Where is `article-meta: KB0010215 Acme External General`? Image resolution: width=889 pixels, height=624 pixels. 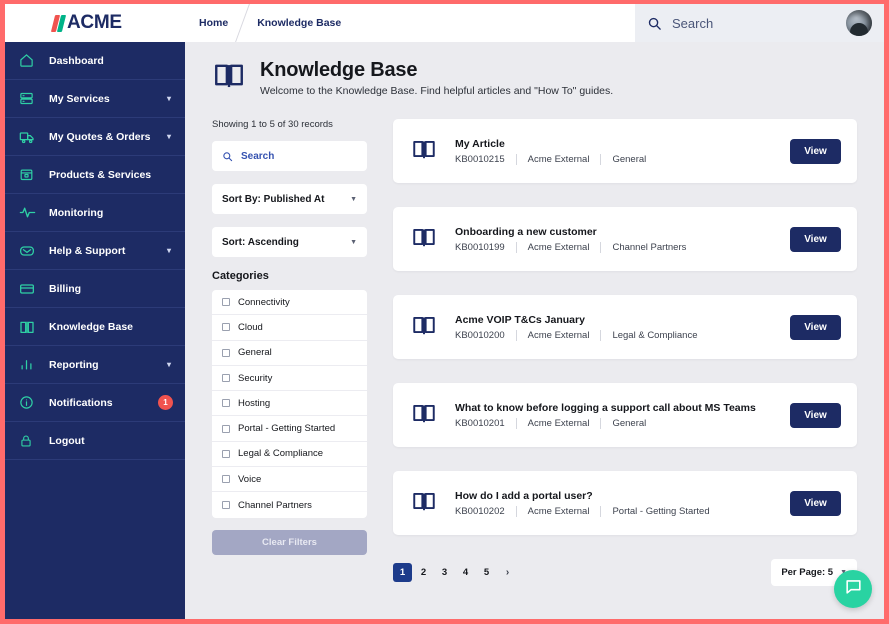 article-meta: KB0010215 Acme External General is located at coordinates (622, 159).